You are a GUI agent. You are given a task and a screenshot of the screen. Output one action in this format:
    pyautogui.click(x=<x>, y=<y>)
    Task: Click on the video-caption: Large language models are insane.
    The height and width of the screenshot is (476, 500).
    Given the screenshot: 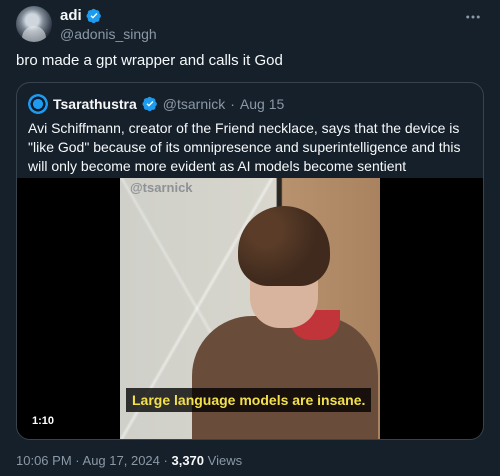 What is the action you would take?
    pyautogui.click(x=249, y=400)
    